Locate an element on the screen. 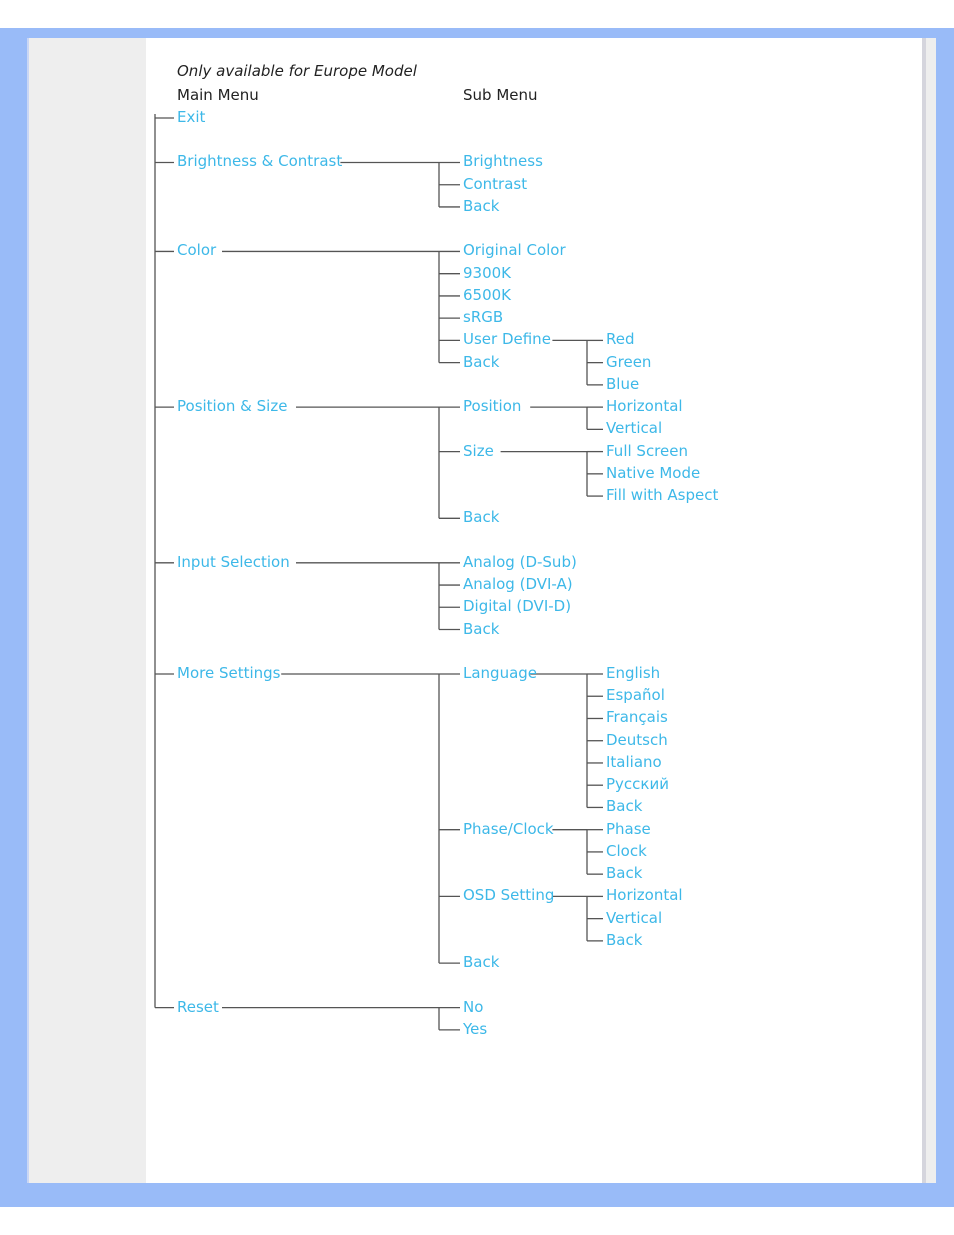  sub-menu-item-green: Green is located at coordinates (628, 362).